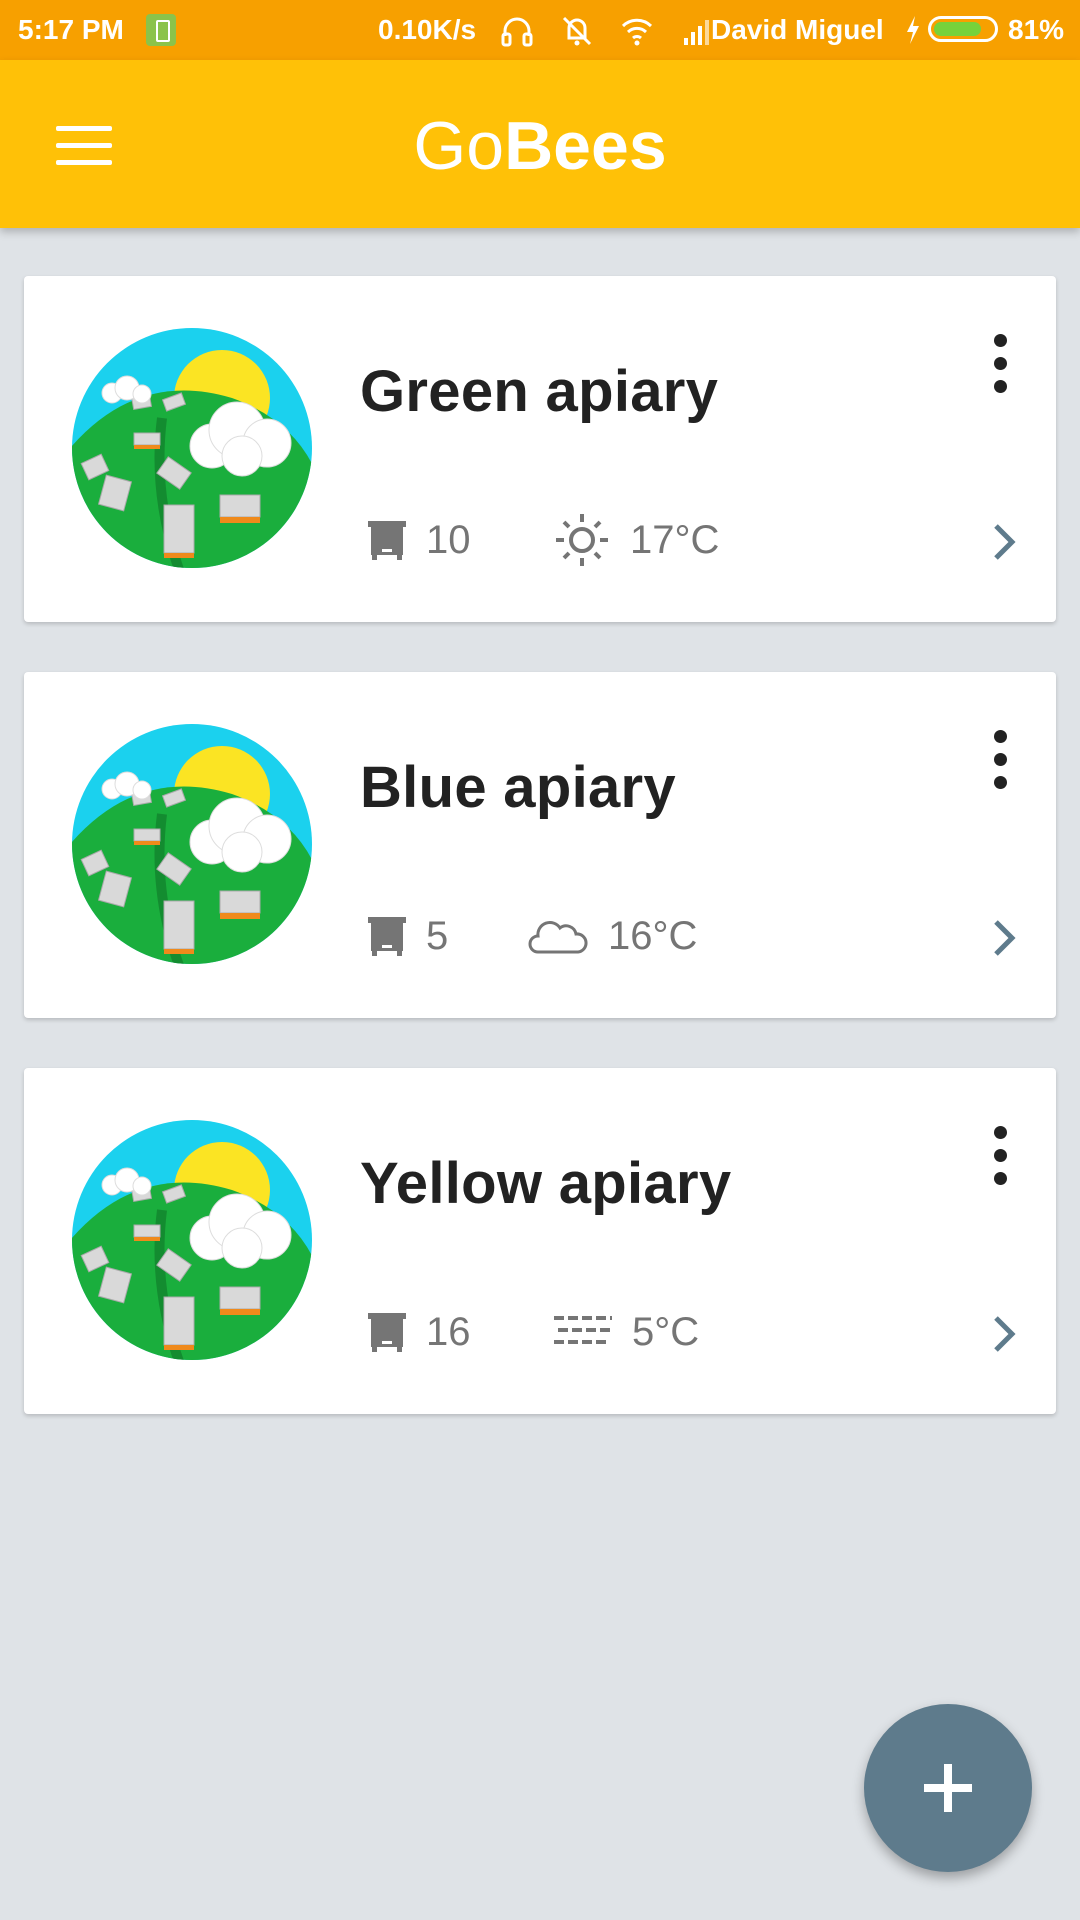 The image size is (1080, 1920). I want to click on app-title: GoBees, so click(540, 146).